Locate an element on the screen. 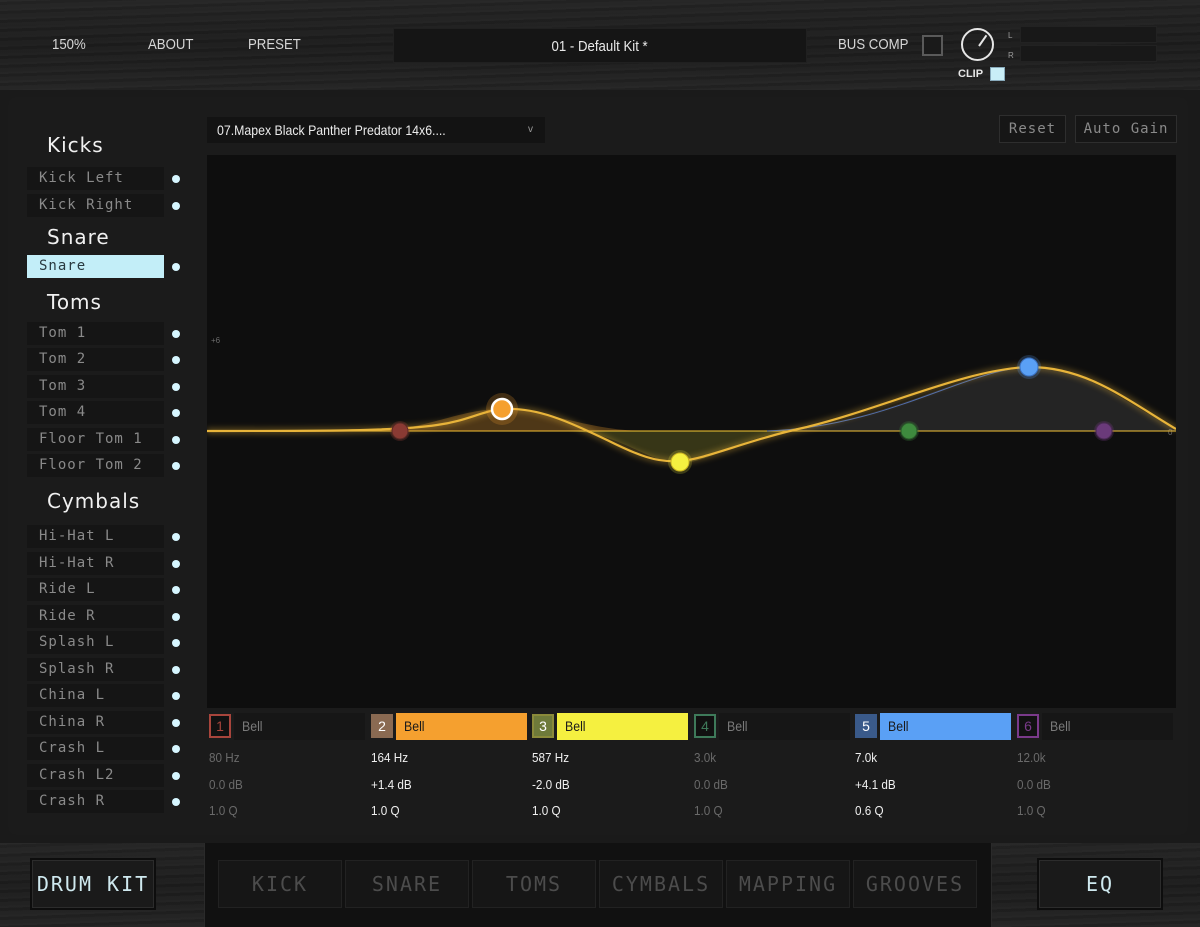 Image resolution: width=1200 pixels, height=927 pixels. band-4-type: Bell is located at coordinates (784, 726).